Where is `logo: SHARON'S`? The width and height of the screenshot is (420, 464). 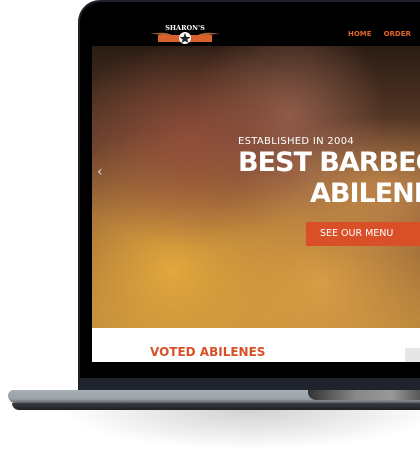 logo: SHARON'S is located at coordinates (185, 34).